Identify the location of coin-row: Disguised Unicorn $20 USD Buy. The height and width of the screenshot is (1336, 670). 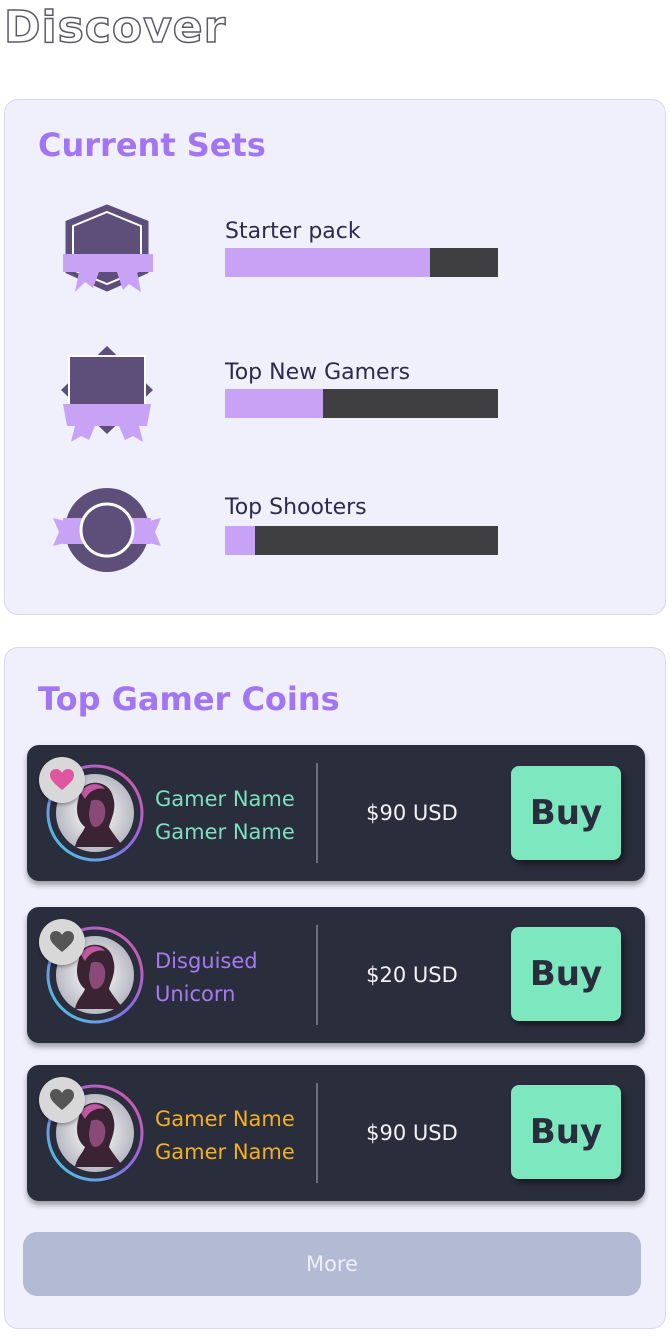
(336, 975).